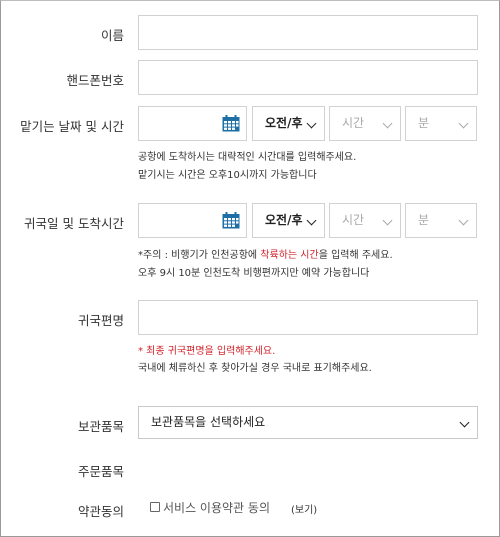 The image size is (500, 537). Describe the element at coordinates (100, 511) in the screenshot. I see `terms-label: 약관동의` at that location.